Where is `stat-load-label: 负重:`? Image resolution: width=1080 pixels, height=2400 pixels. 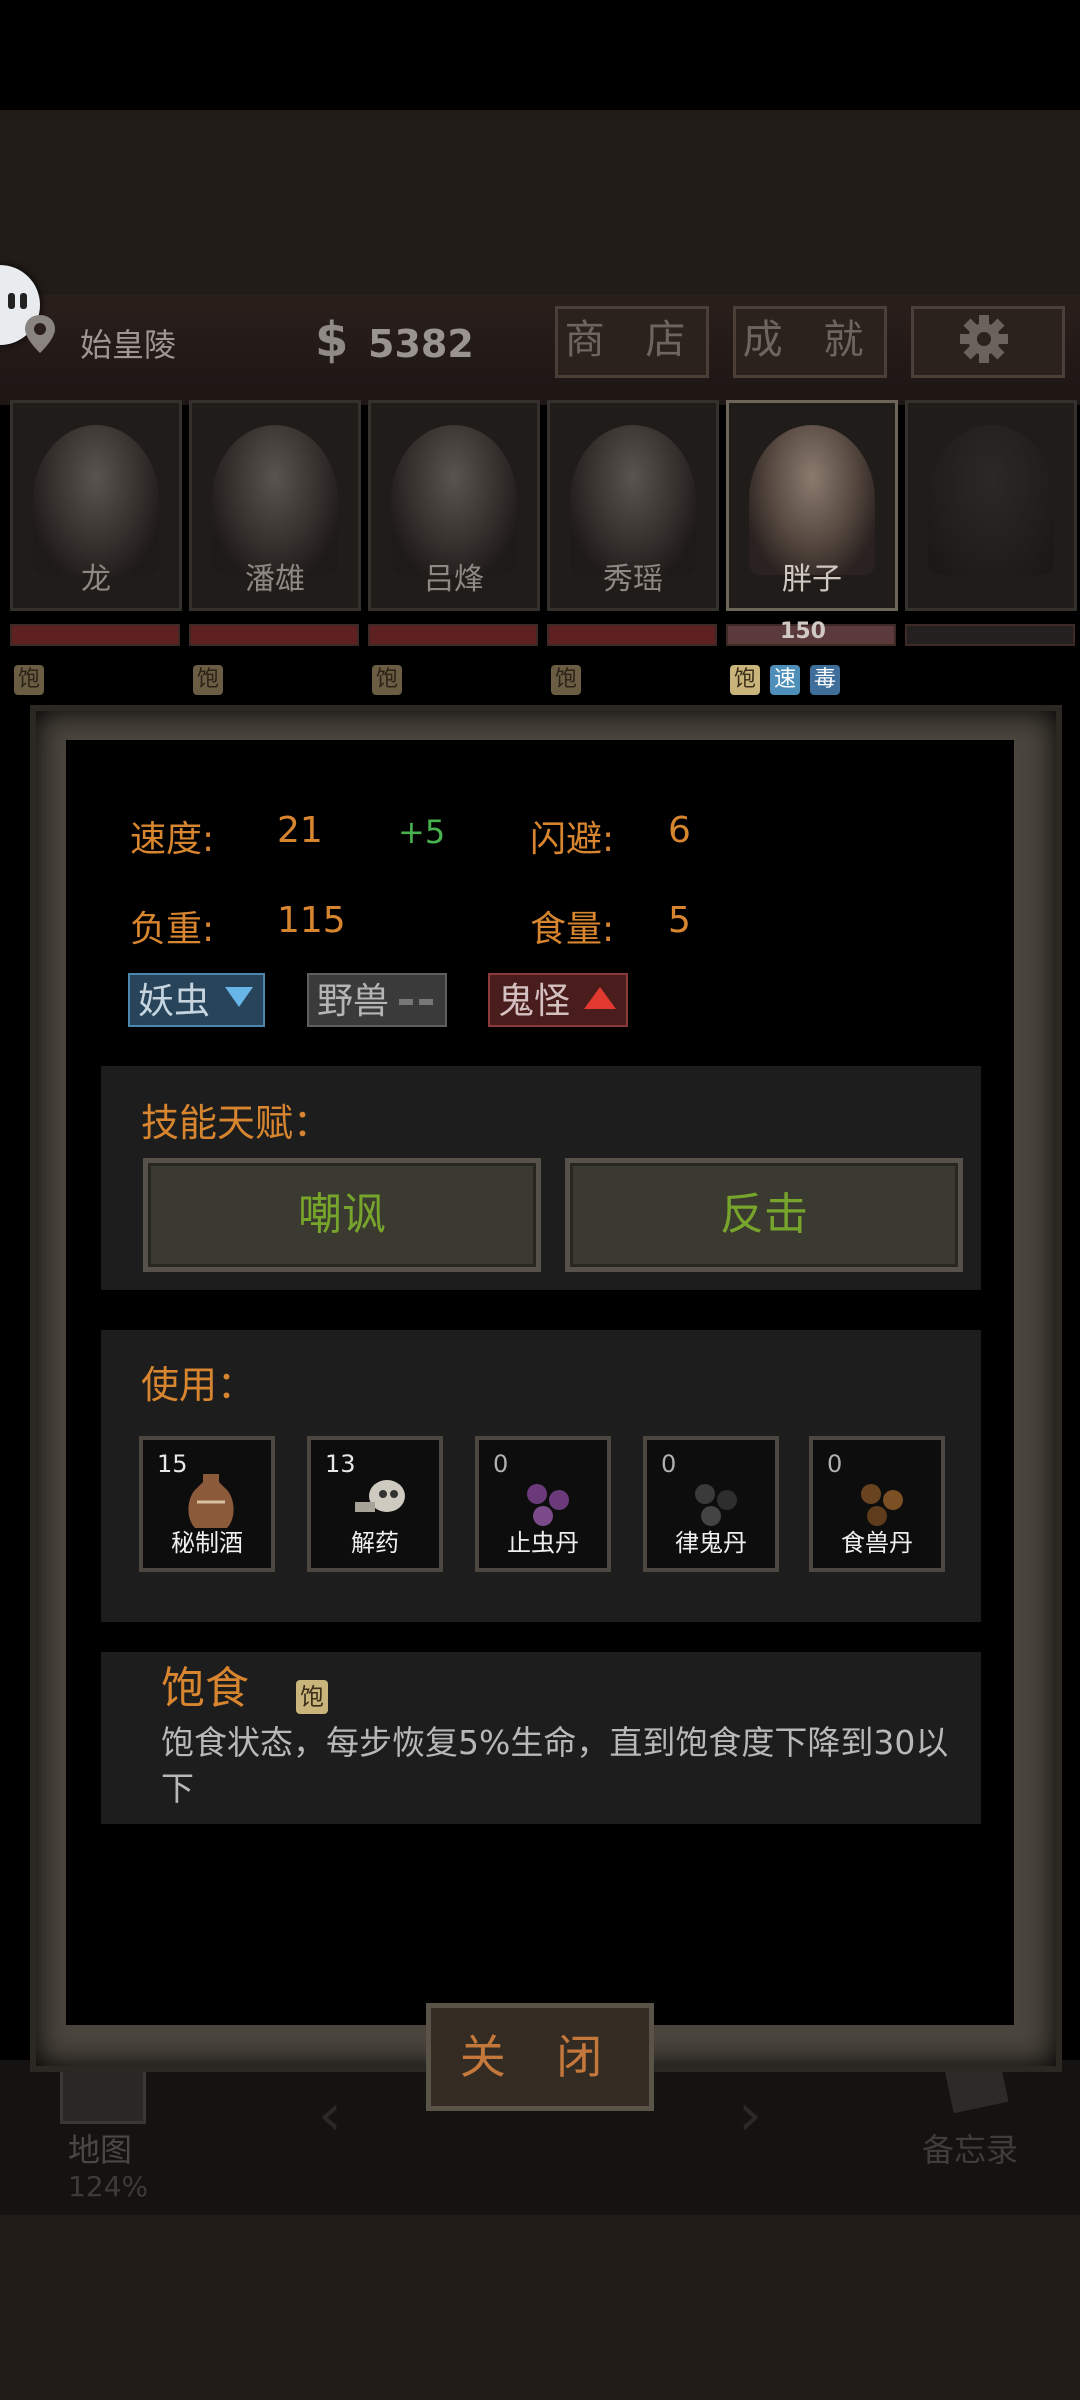
stat-load-label: 负重: is located at coordinates (172, 929).